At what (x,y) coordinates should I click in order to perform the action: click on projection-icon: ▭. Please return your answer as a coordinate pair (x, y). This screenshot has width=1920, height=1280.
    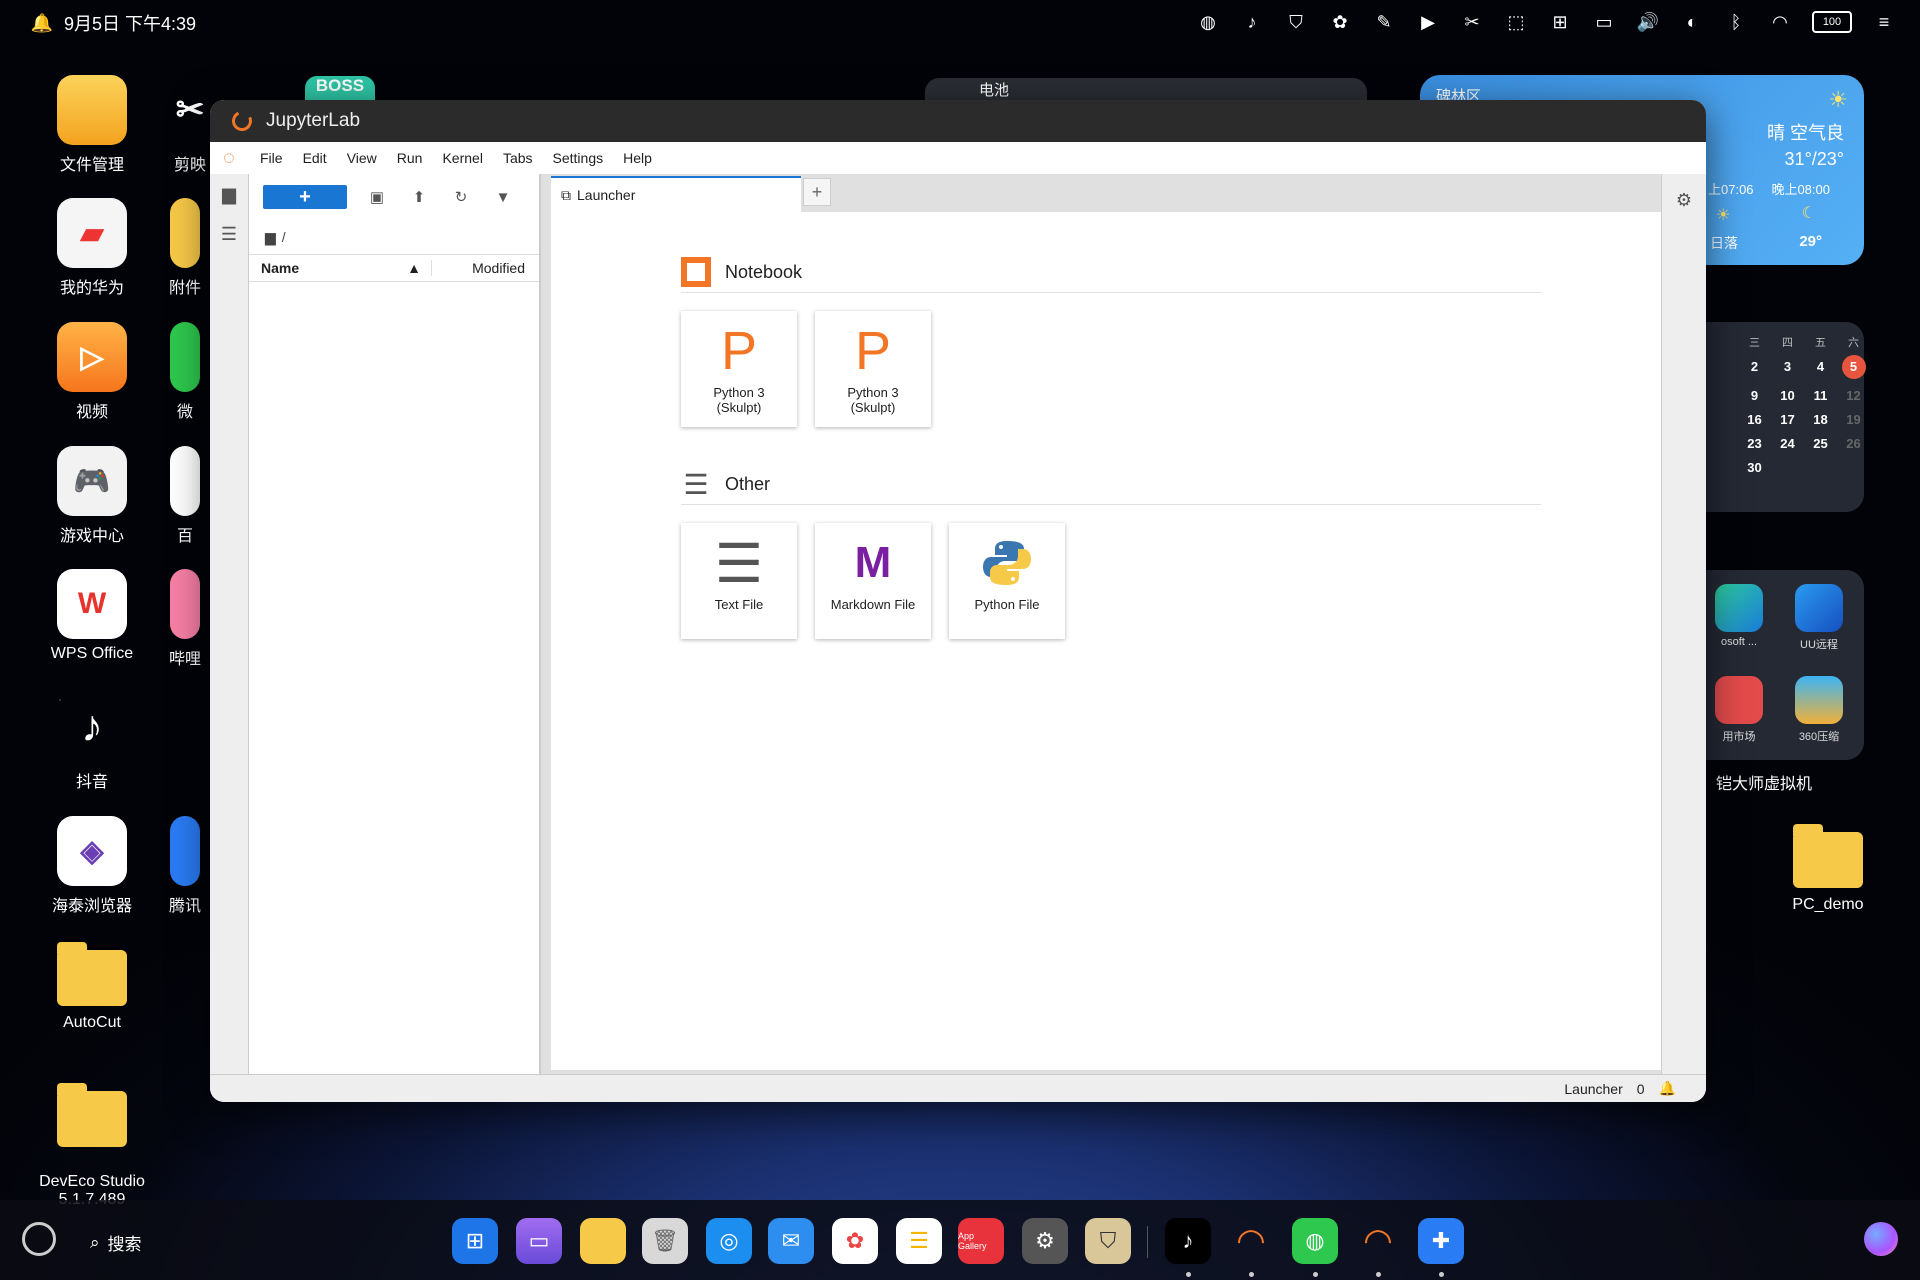
    Looking at the image, I should click on (1604, 22).